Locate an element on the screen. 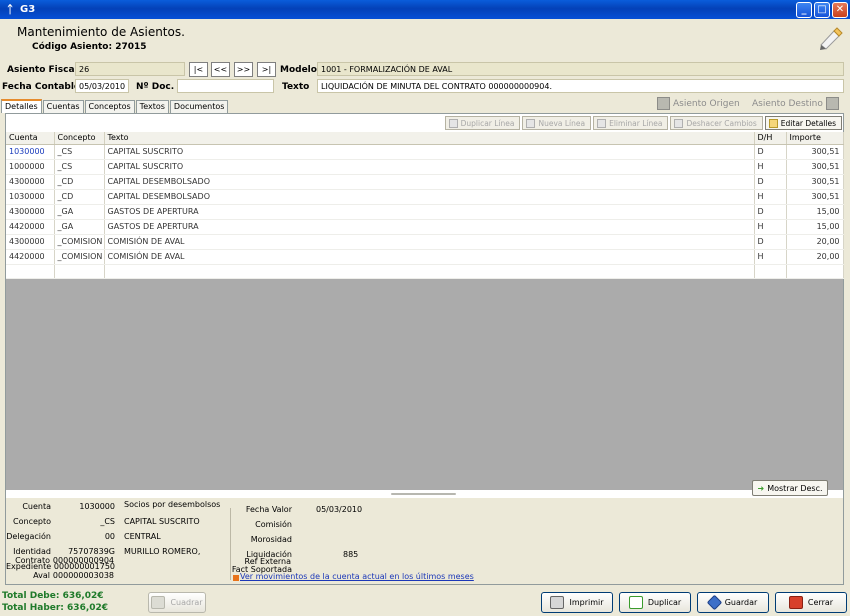 The image size is (850, 616). nav-last-button: >| is located at coordinates (266, 69).